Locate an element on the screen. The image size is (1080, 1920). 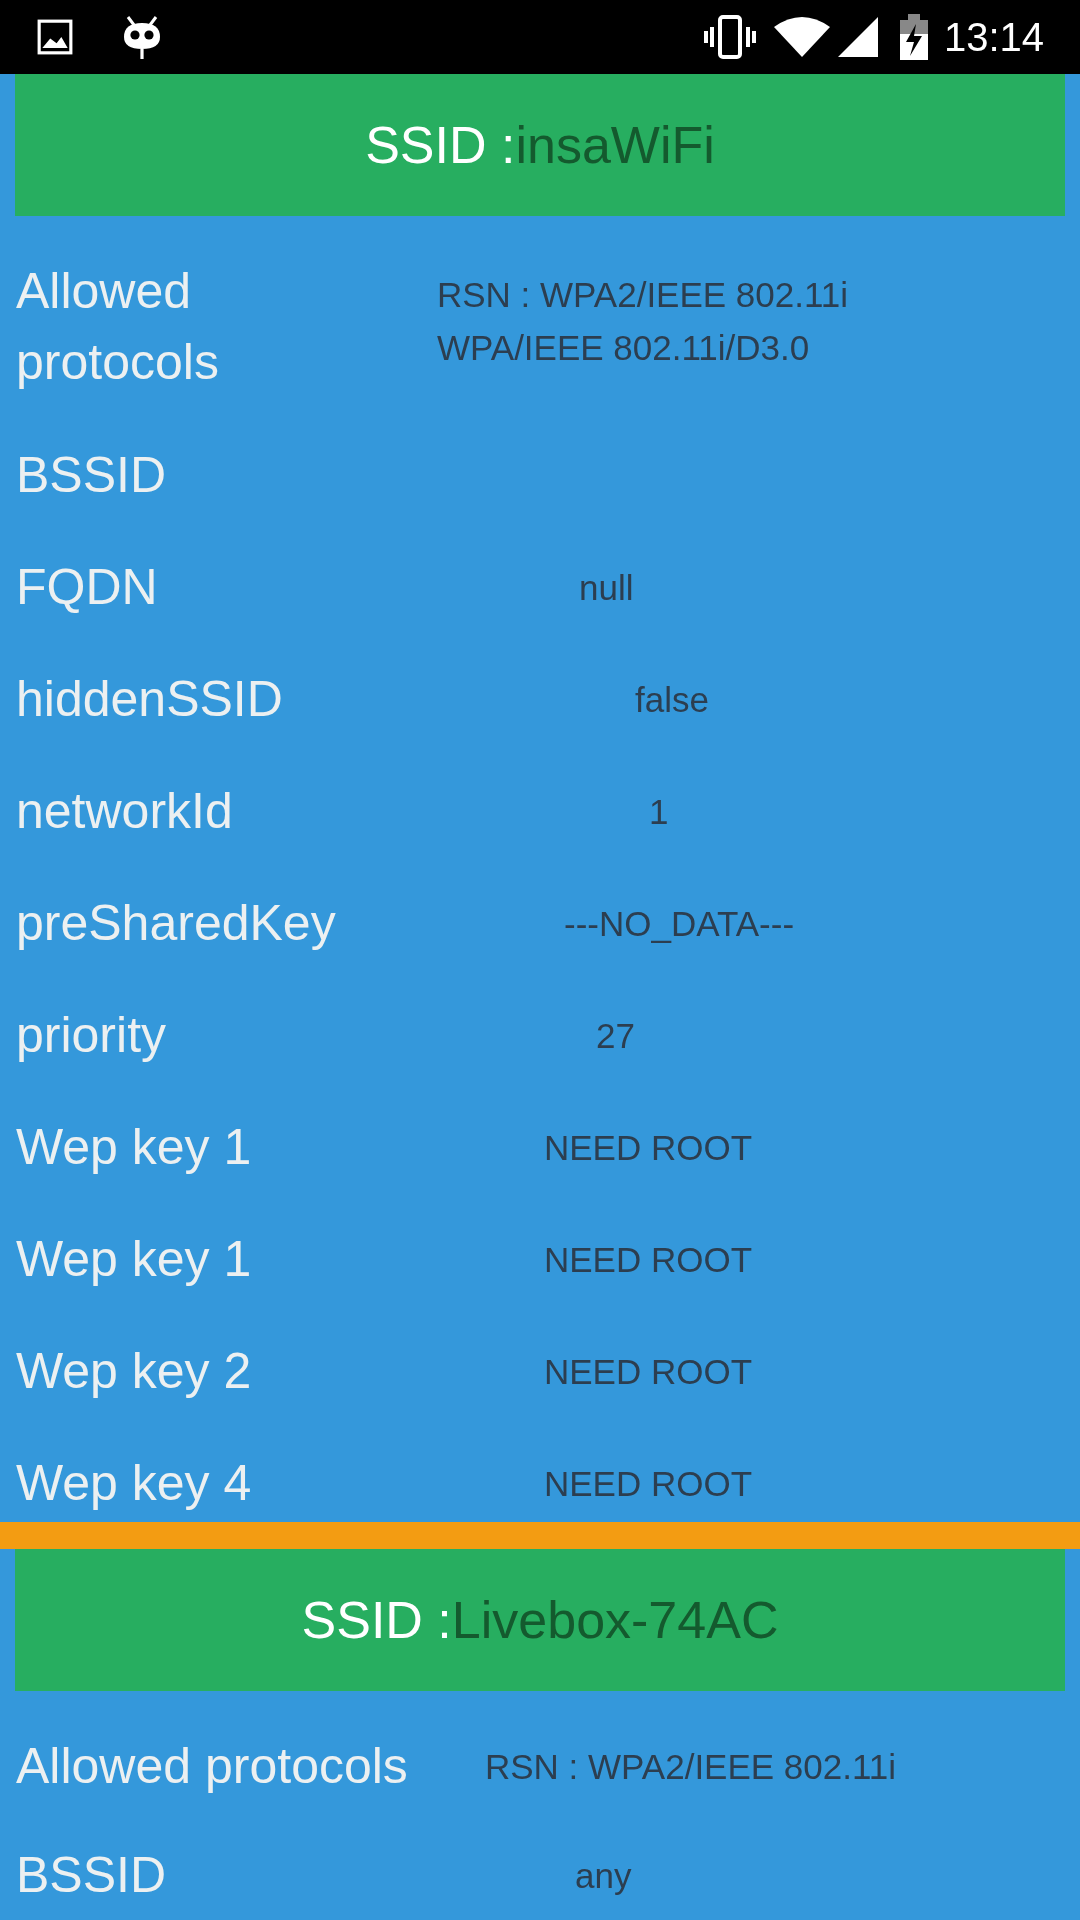
field-label: preSharedKey is located at coordinates (175, 923).